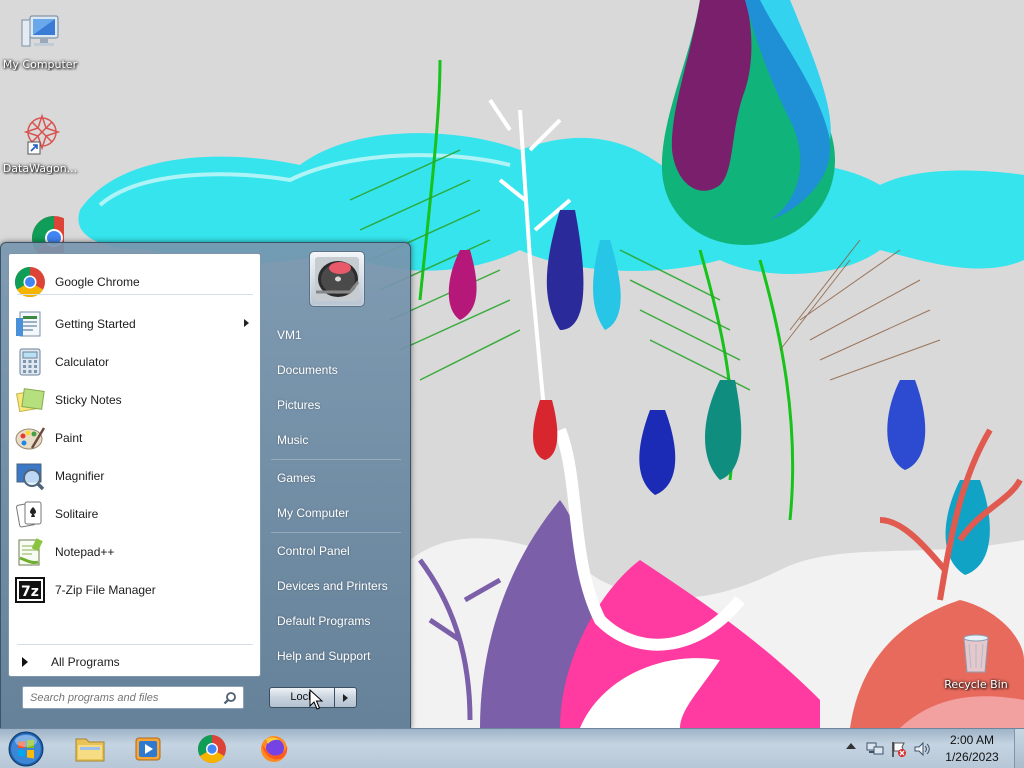 Image resolution: width=1024 pixels, height=768 pixels. What do you see at coordinates (85, 552) in the screenshot?
I see `start-item-label: Notepad++` at bounding box center [85, 552].